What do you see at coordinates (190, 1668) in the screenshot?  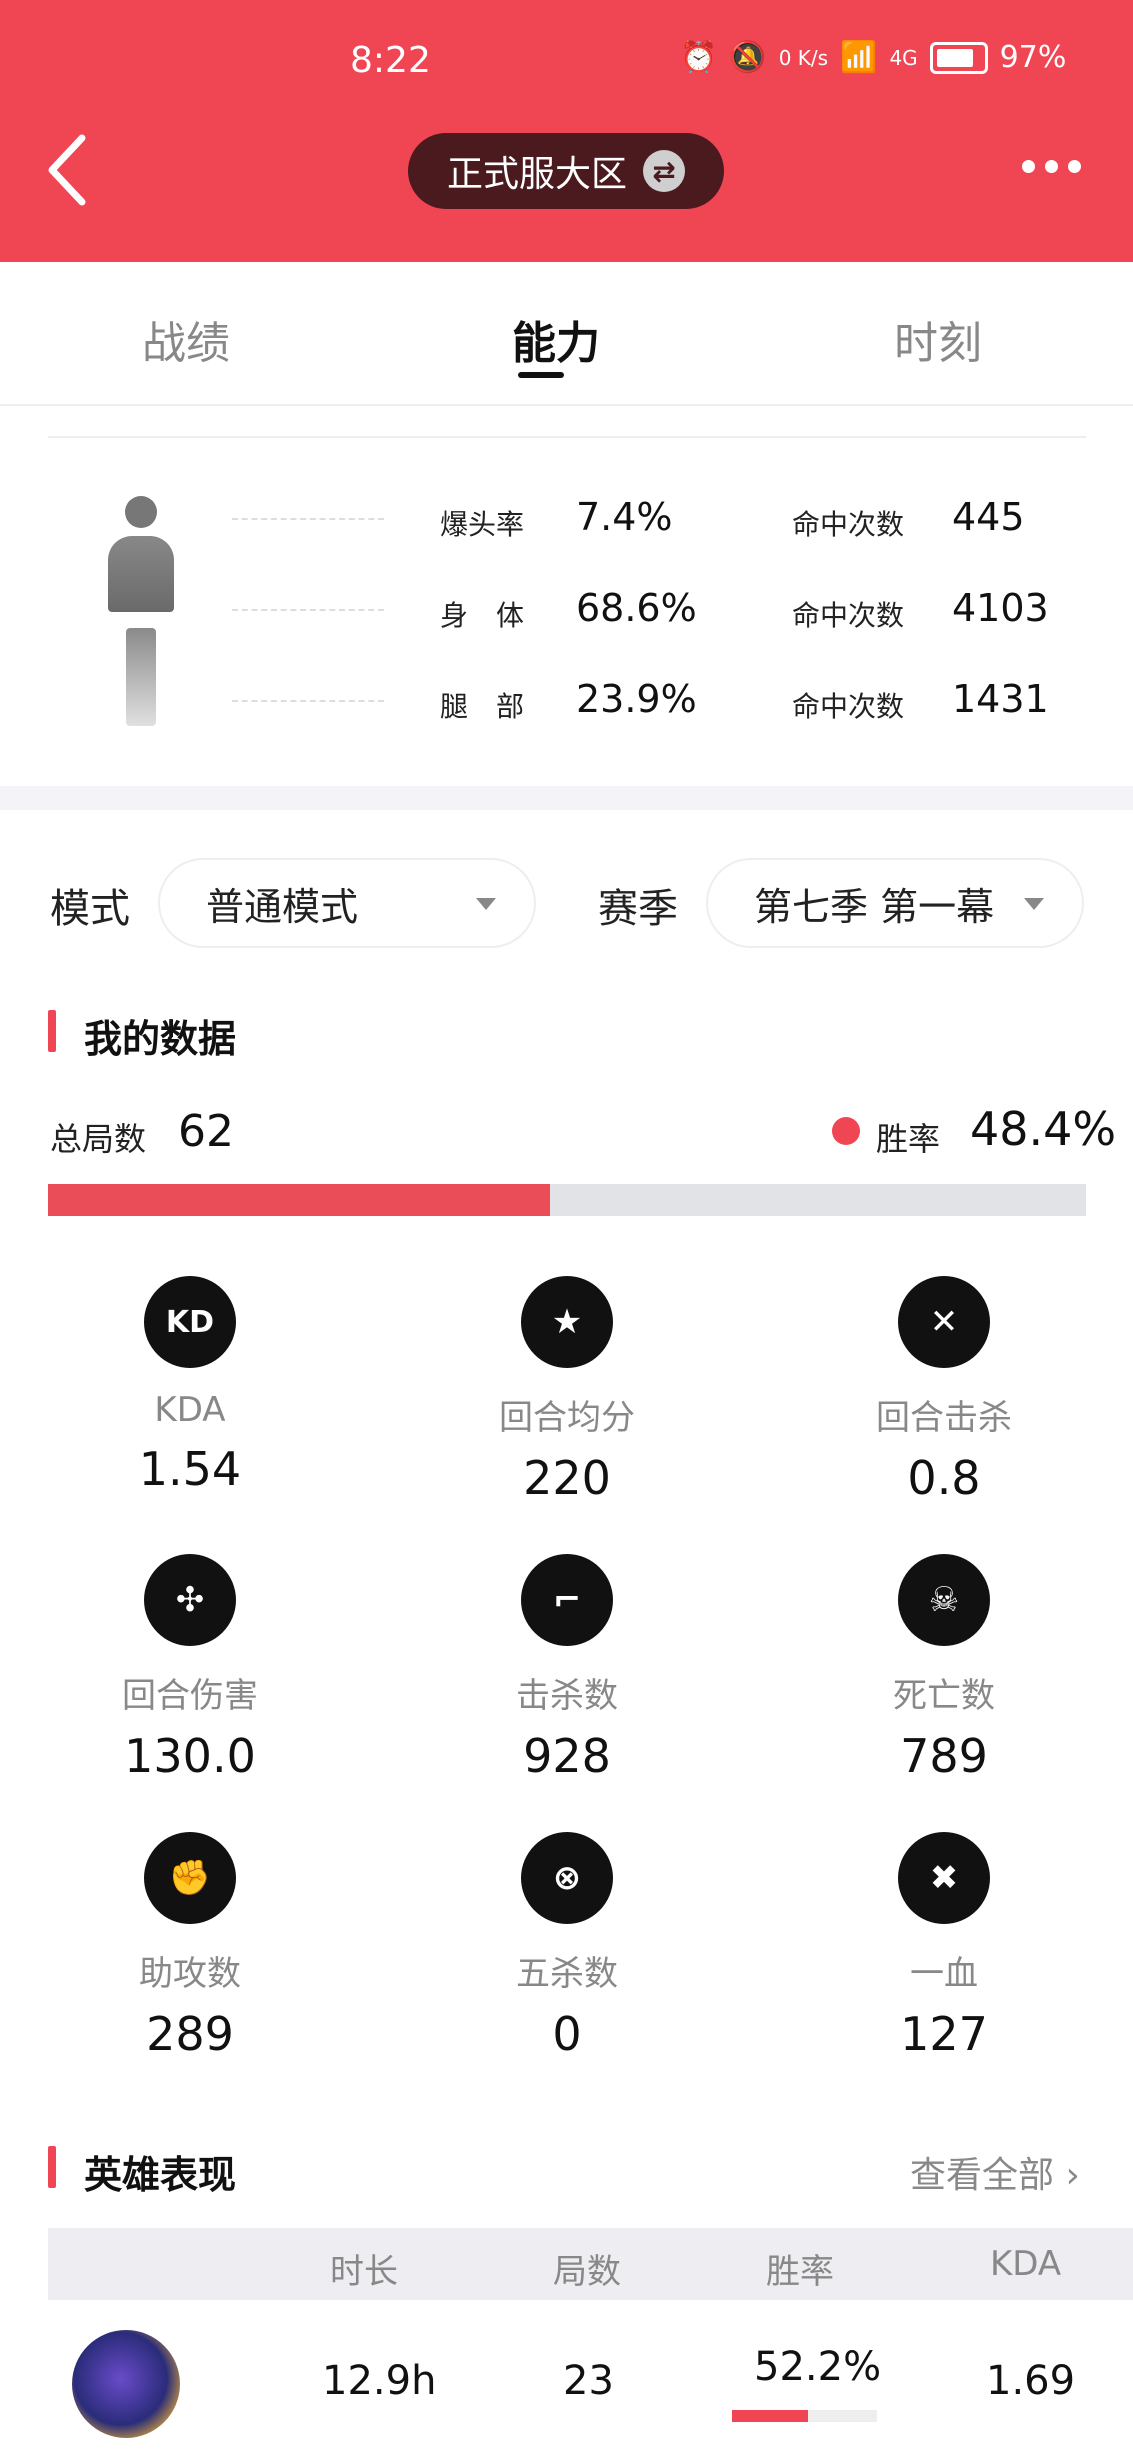 I see `stat-round-damage: ✣ 回合伤害 130.0` at bounding box center [190, 1668].